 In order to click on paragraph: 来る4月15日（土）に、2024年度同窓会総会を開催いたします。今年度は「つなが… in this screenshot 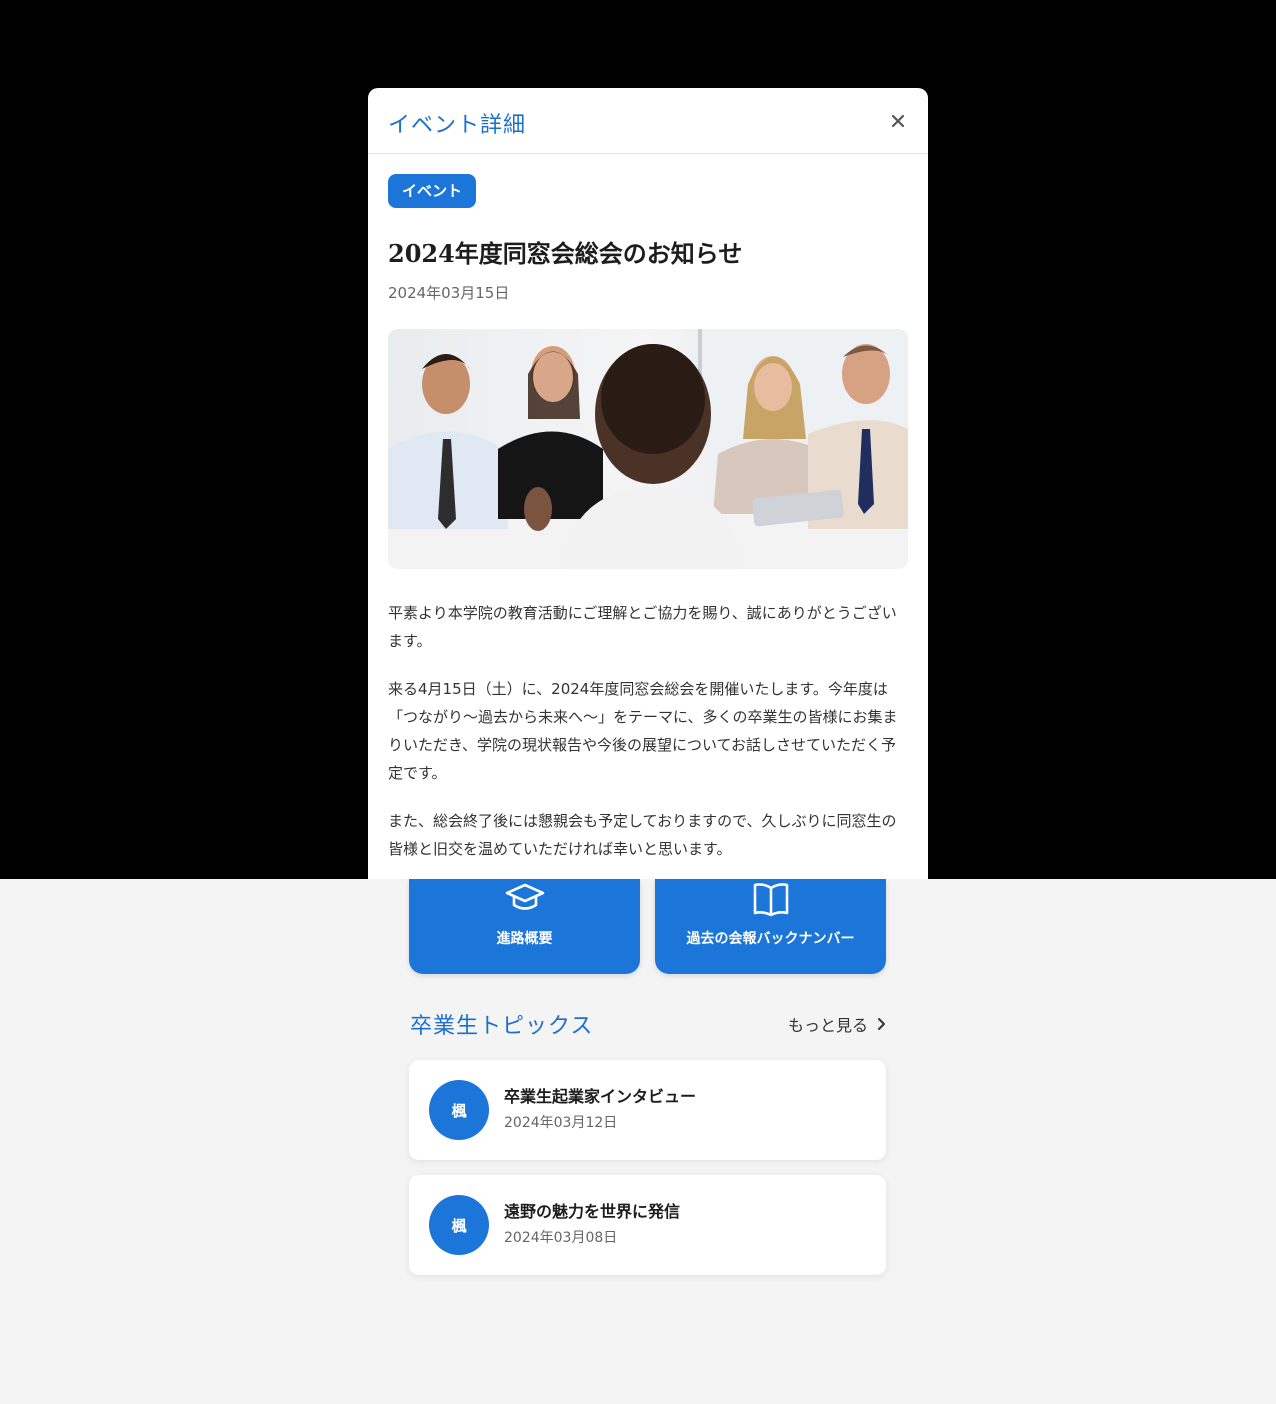, I will do `click(643, 731)`.